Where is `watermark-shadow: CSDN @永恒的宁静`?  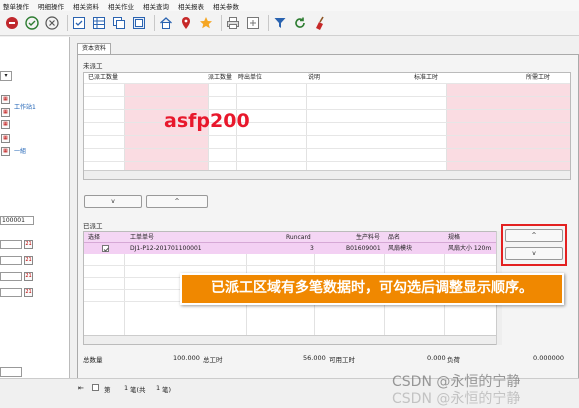
watermark-shadow: CSDN @永恒的宁静 is located at coordinates (456, 399).